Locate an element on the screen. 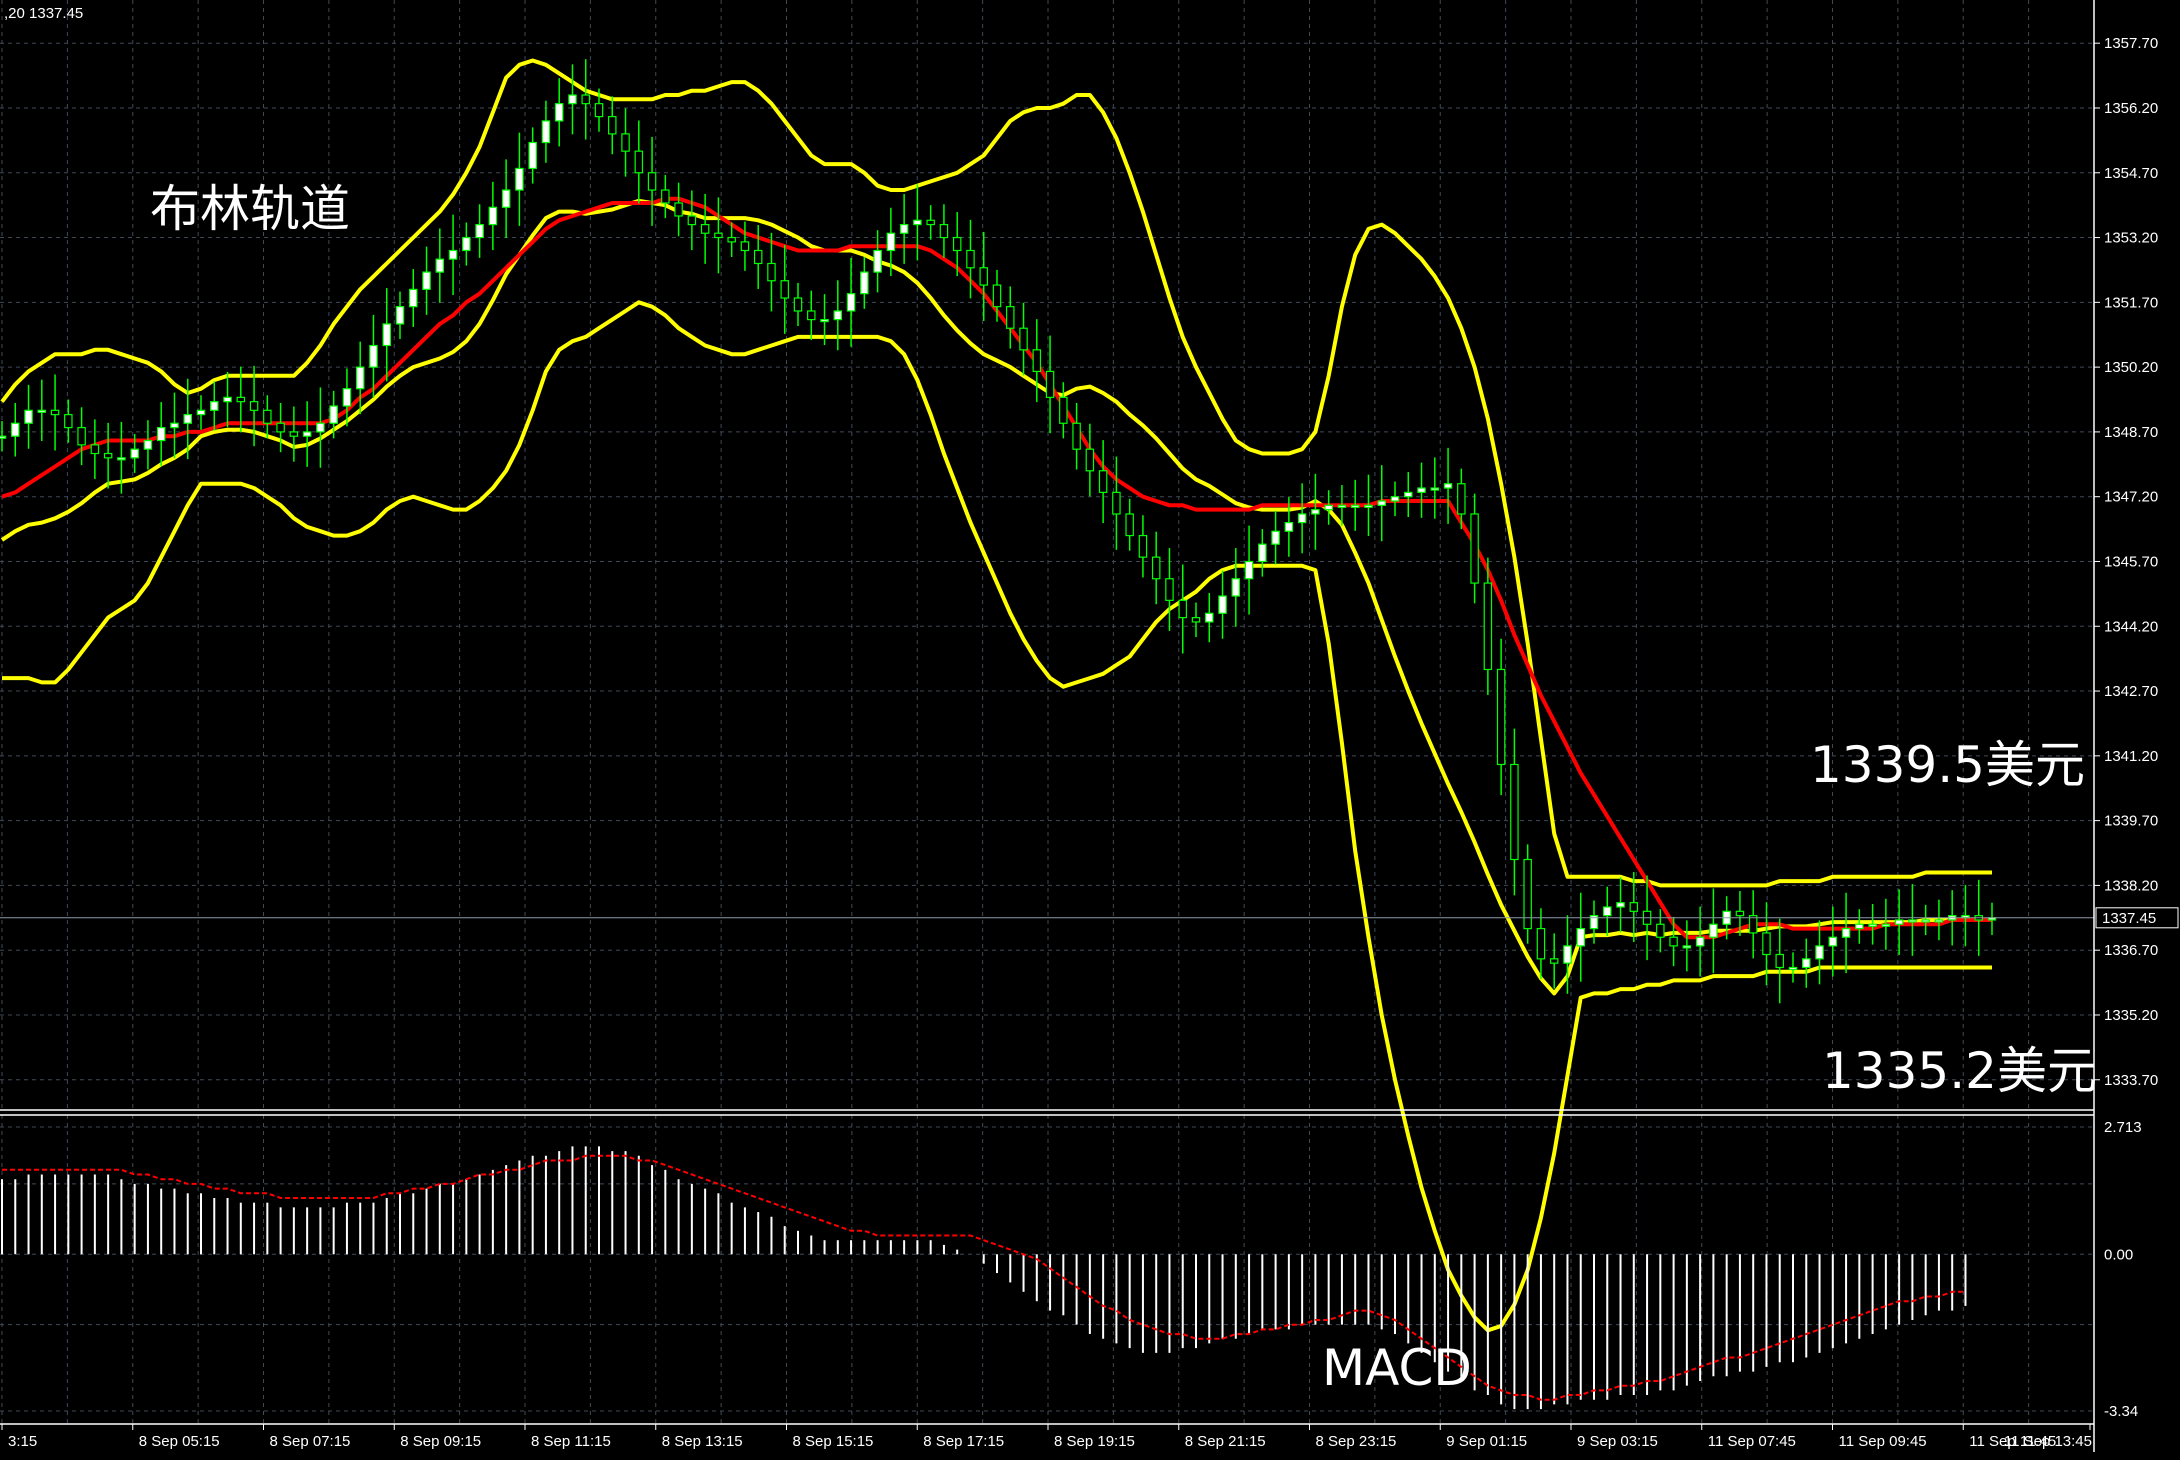  upper-band-label: 1339.5美元 is located at coordinates (1947, 765).